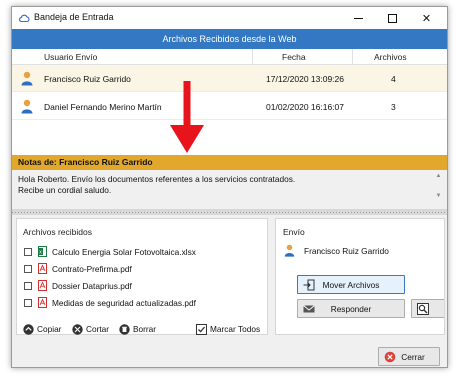 This screenshot has width=460, height=382. What do you see at coordinates (294, 57) in the screenshot?
I see `column-header-date: Fecha` at bounding box center [294, 57].